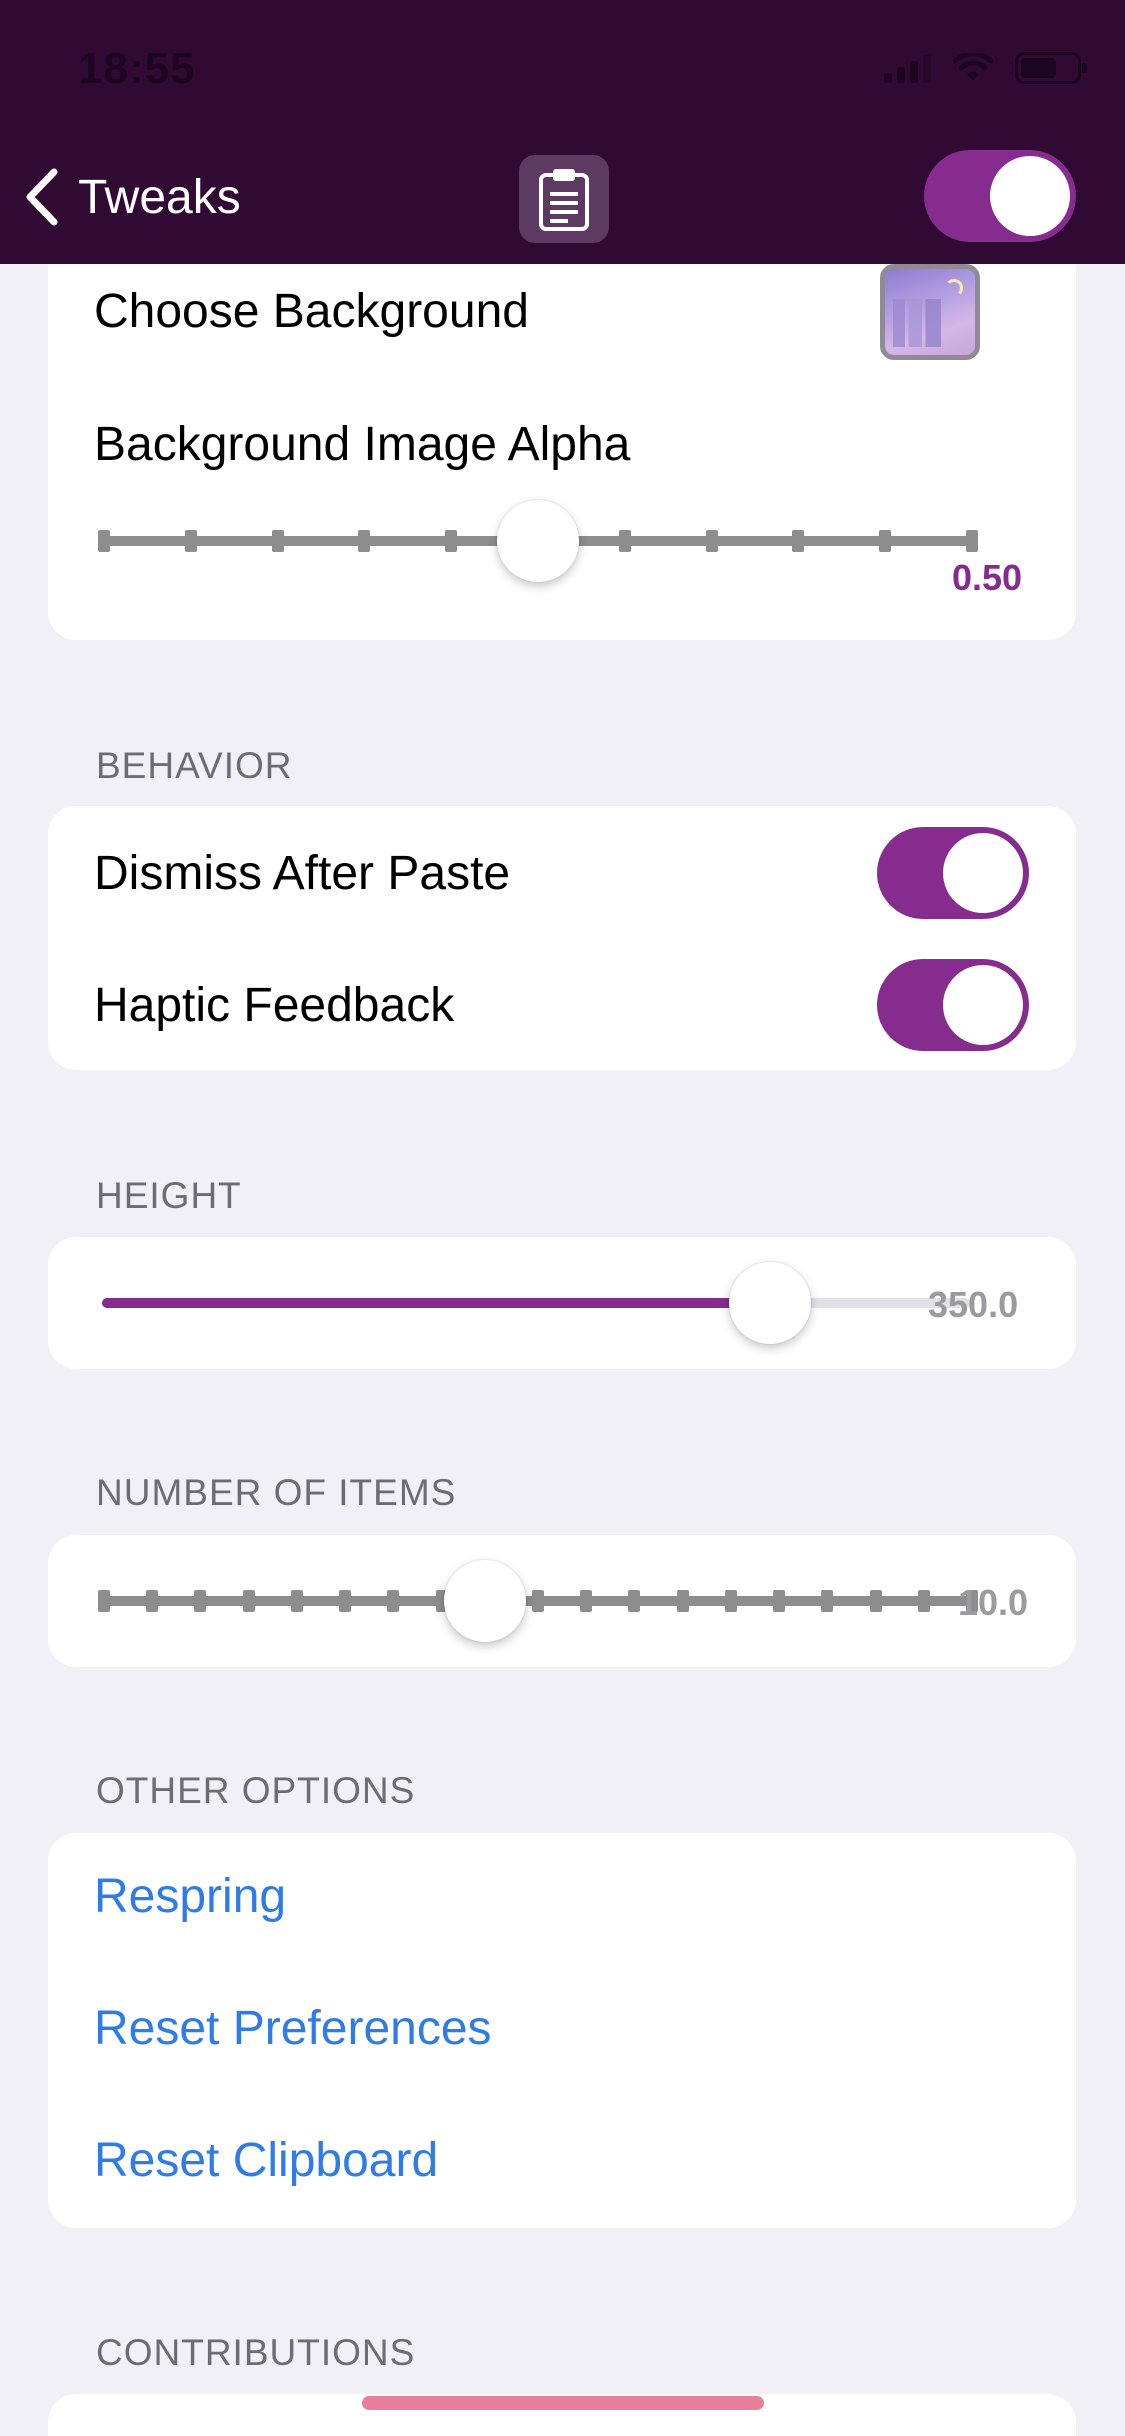 Image resolution: width=1125 pixels, height=2436 pixels. What do you see at coordinates (276, 1492) in the screenshot?
I see `items-section-header: NUMBER OF ITEMS` at bounding box center [276, 1492].